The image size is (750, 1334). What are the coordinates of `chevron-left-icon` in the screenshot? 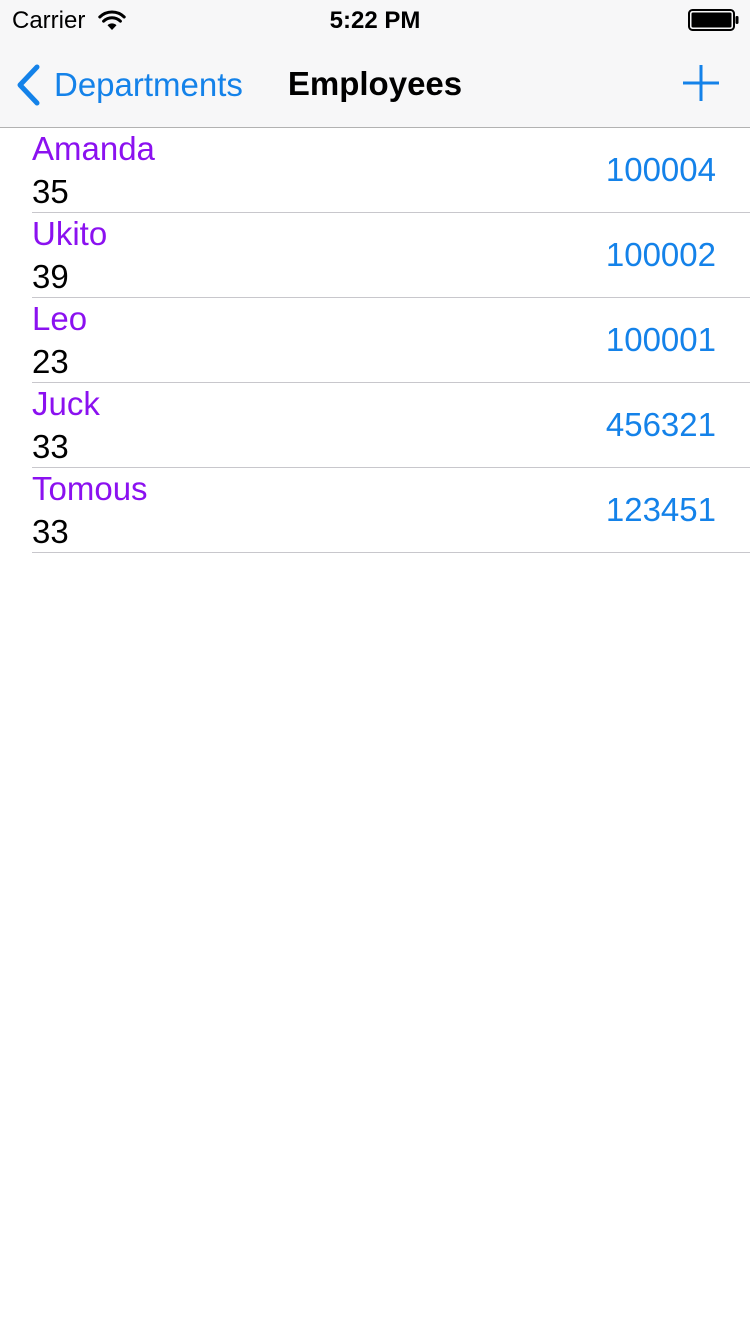 It's located at (28, 85).